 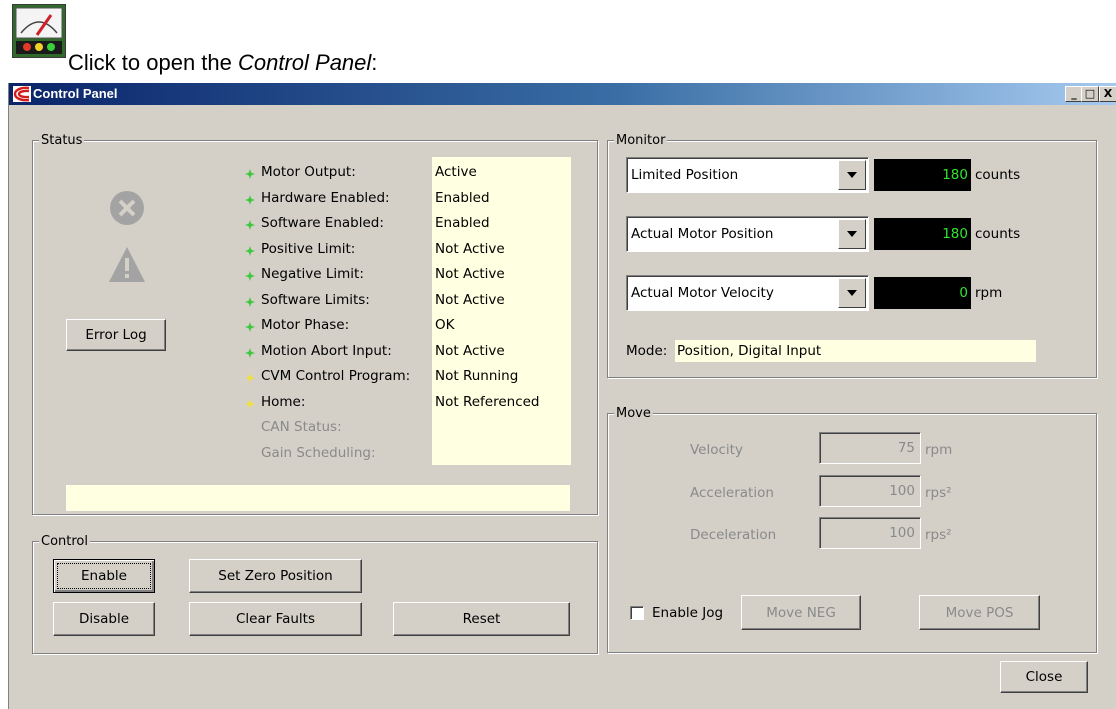 What do you see at coordinates (325, 197) in the screenshot?
I see `status-row-label: Hardware Enabled:` at bounding box center [325, 197].